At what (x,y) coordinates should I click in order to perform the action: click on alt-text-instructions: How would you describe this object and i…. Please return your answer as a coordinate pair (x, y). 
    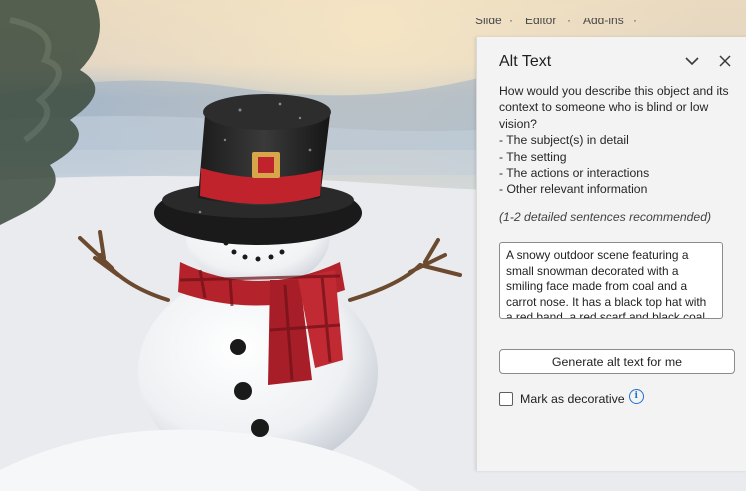
    Looking at the image, I should click on (619, 140).